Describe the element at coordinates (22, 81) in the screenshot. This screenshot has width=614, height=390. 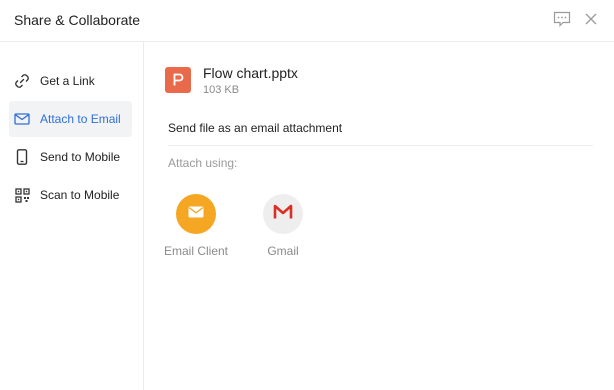
I see `link-icon` at that location.